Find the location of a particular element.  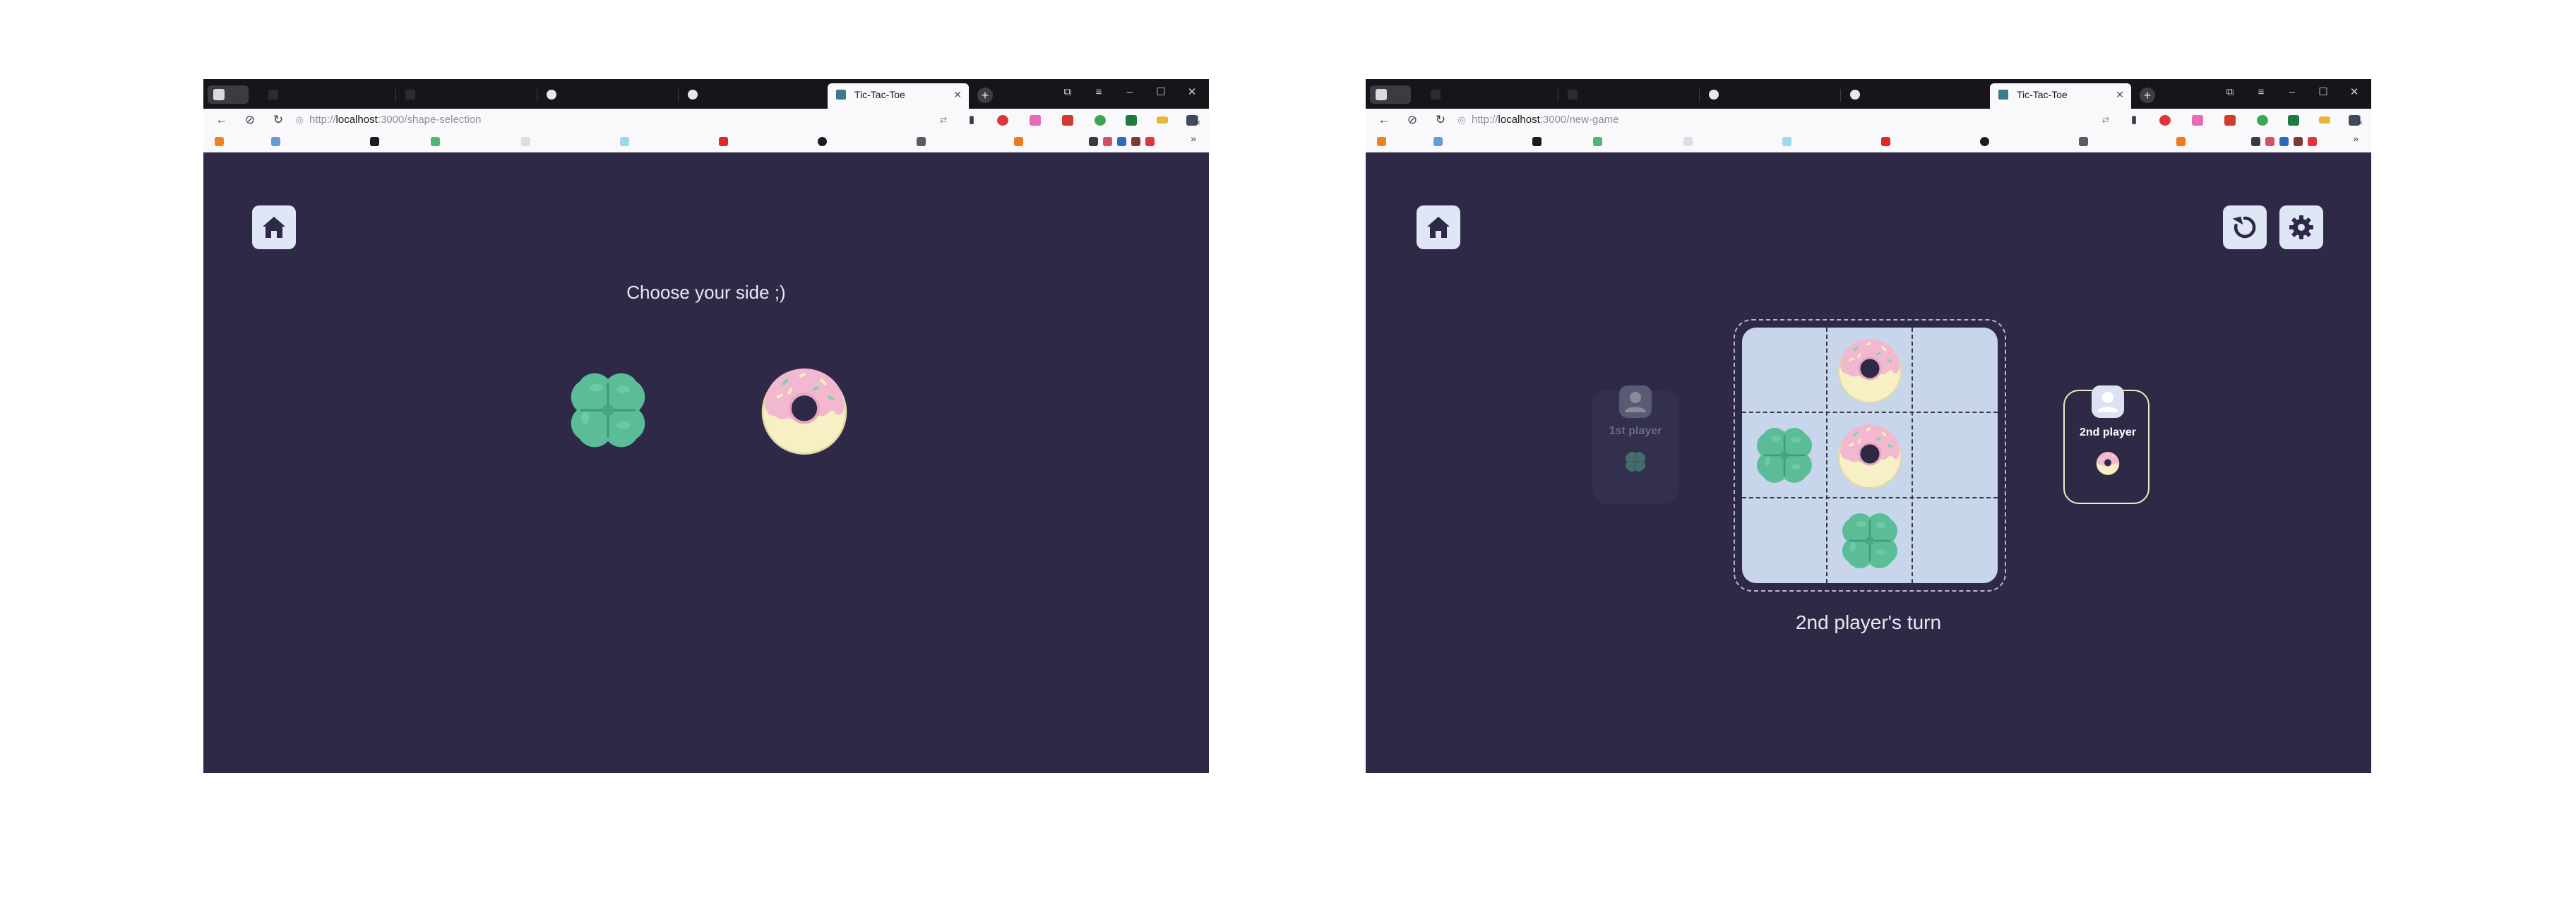

settings-button is located at coordinates (2301, 227).